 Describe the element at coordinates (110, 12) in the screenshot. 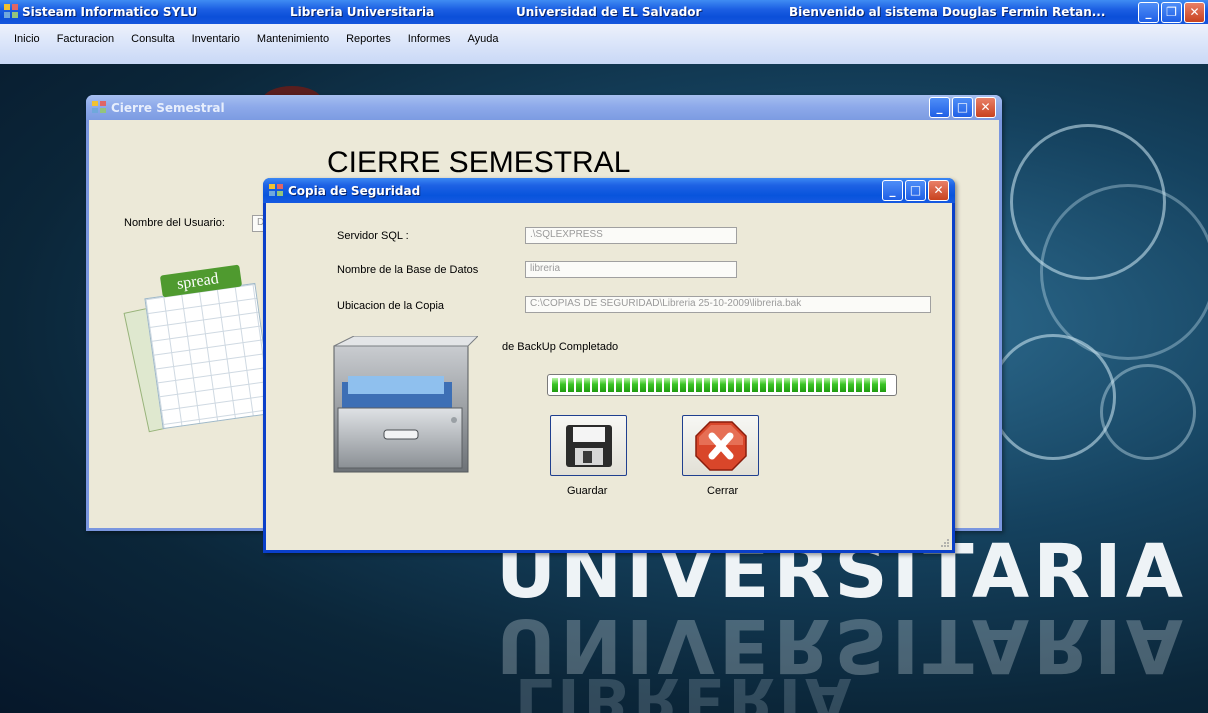

I see `app-title: Sisteam Informatico SYLU` at that location.